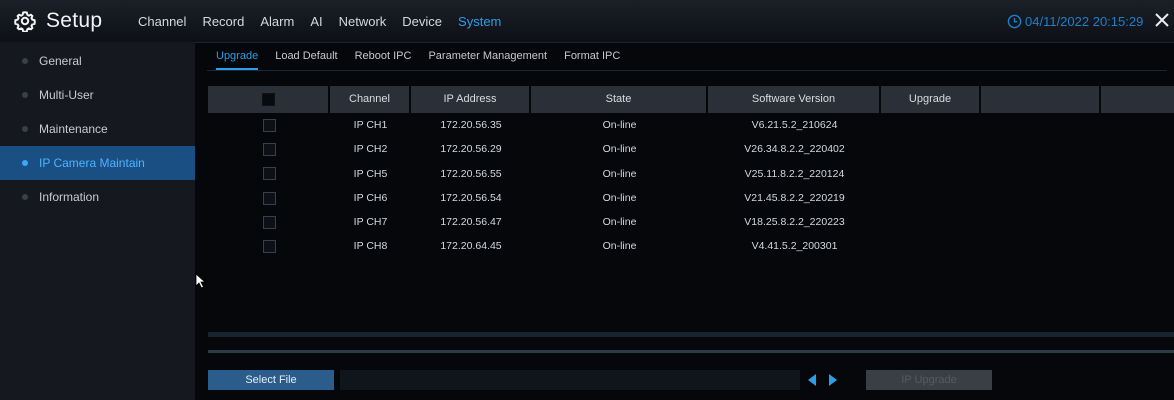 Image resolution: width=1174 pixels, height=400 pixels. Describe the element at coordinates (306, 57) in the screenshot. I see `tab-load-default: Load Default` at that location.